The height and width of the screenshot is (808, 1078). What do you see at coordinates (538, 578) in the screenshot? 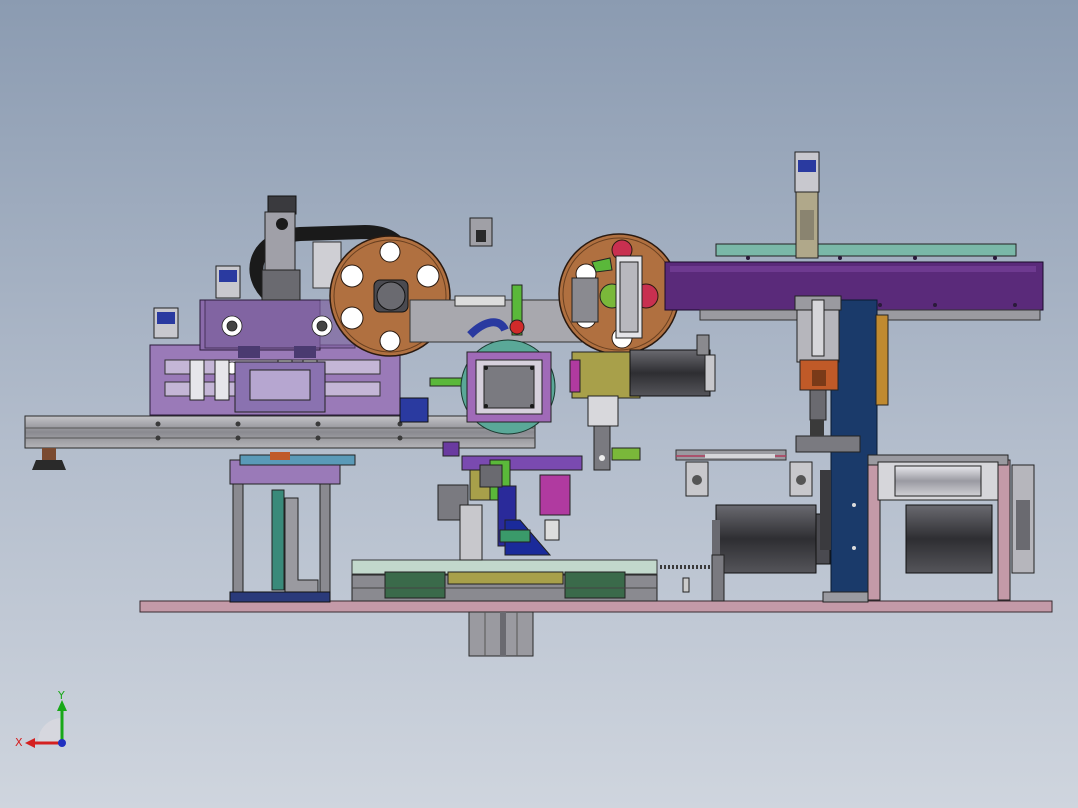
I see `linear-rail-bottom` at bounding box center [538, 578].